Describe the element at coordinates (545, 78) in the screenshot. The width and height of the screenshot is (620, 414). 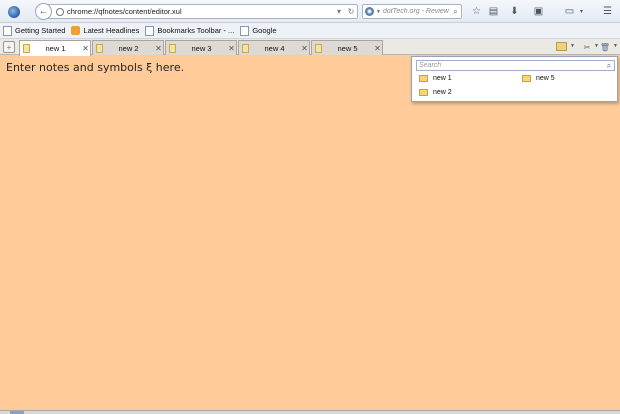
I see `panel-item-label: new 5` at that location.